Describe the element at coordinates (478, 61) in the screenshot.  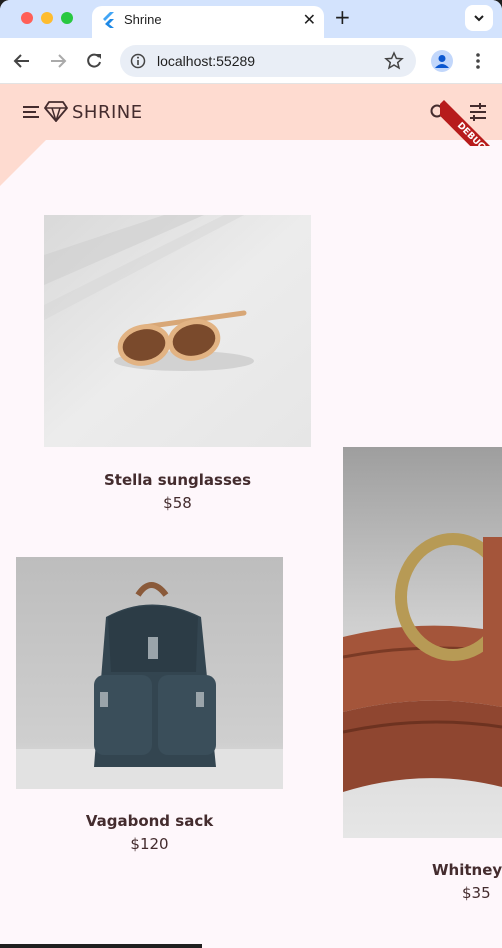
I see `browser-menu-icon` at that location.